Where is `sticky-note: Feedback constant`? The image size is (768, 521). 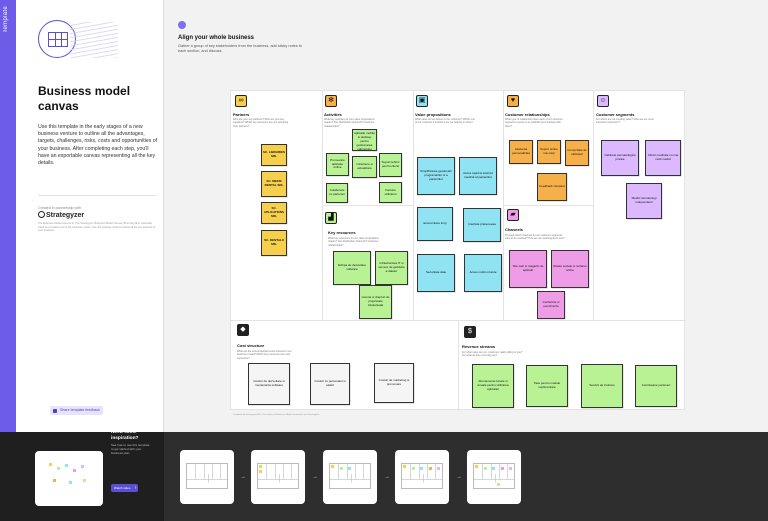
sticky-note: Feedback constant is located at coordinates (552, 187).